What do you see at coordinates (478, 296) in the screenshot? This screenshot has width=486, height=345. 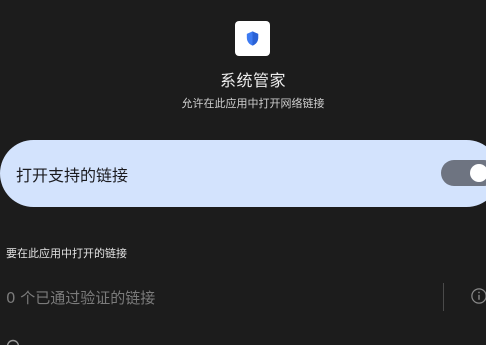 I see `info-icon` at bounding box center [478, 296].